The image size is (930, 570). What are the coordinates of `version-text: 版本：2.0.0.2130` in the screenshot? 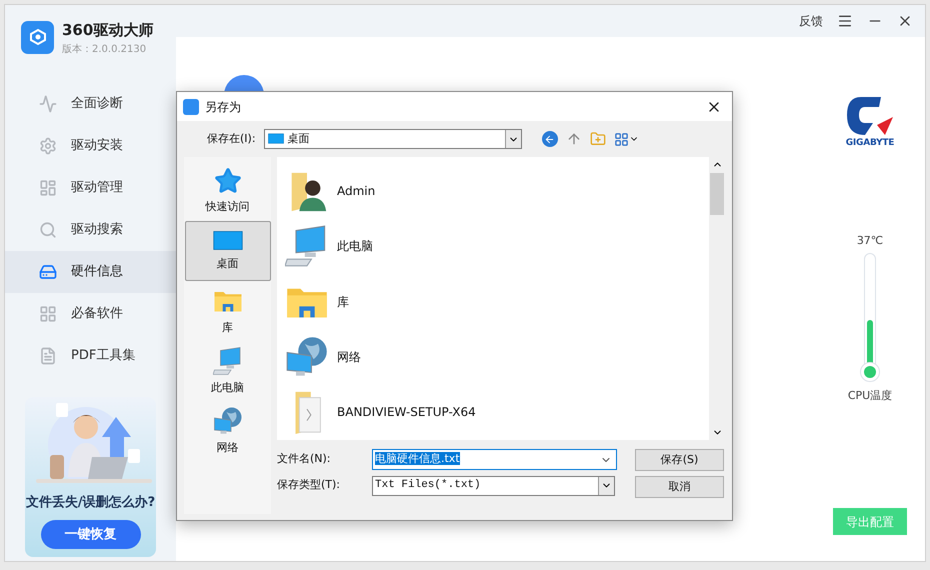 It's located at (105, 49).